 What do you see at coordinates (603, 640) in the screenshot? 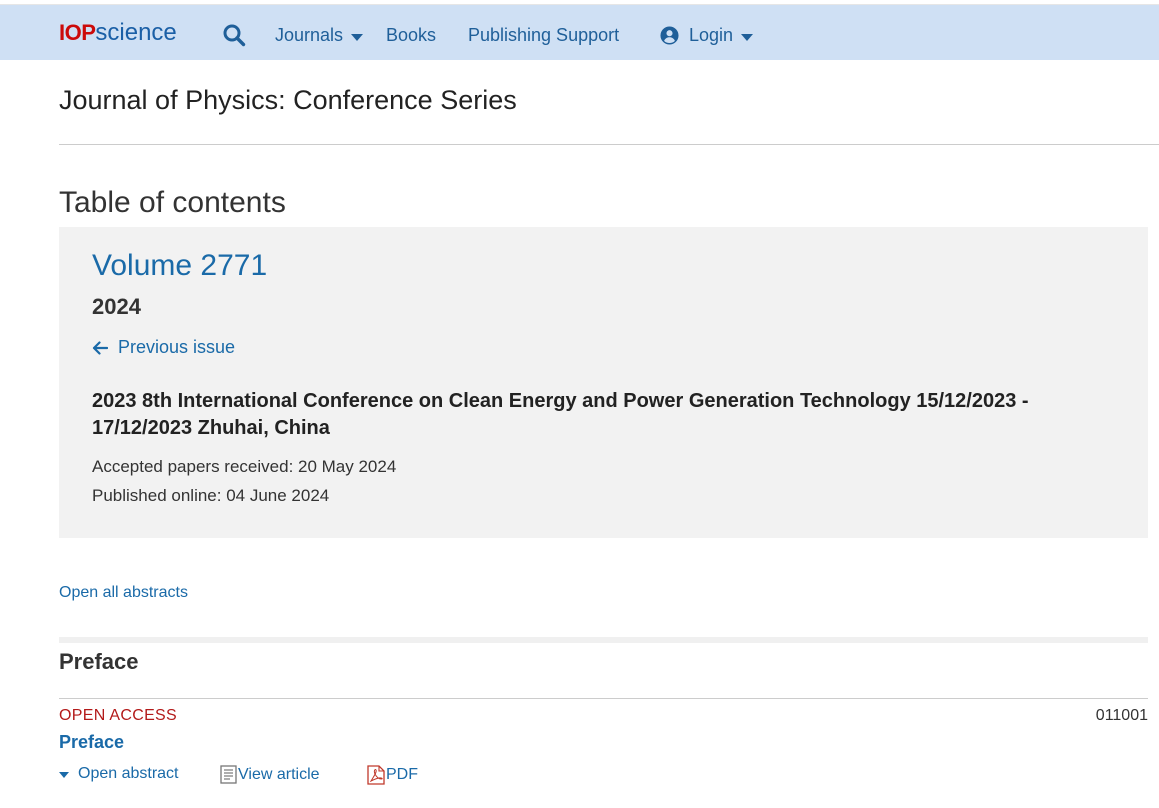
I see `section-divider` at bounding box center [603, 640].